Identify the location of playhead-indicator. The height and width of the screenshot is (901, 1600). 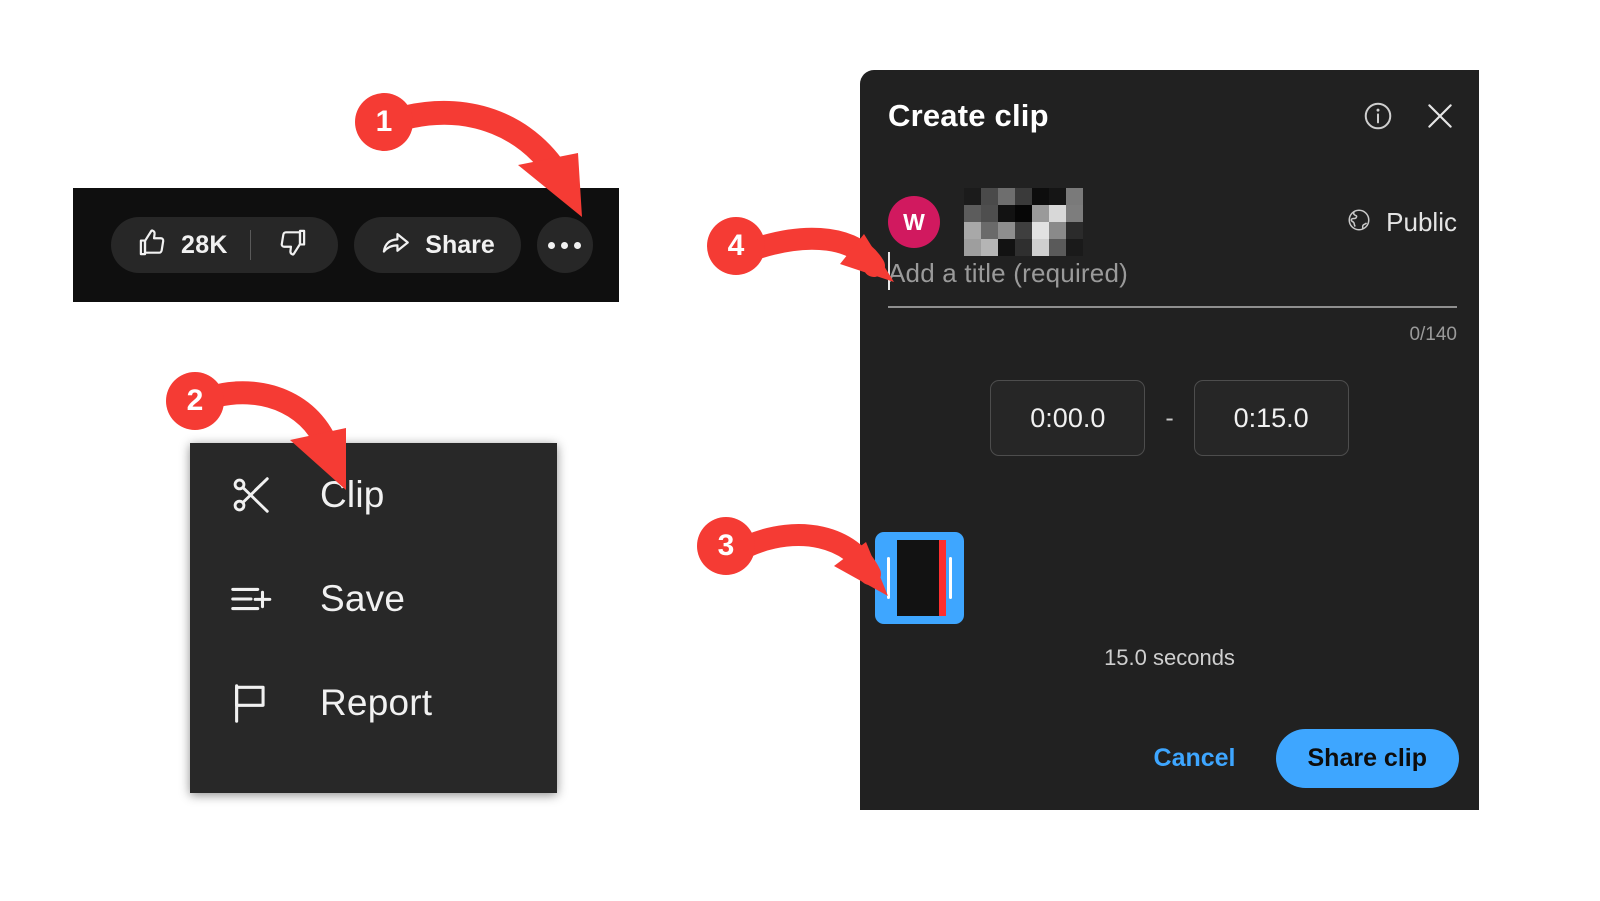
(942, 578).